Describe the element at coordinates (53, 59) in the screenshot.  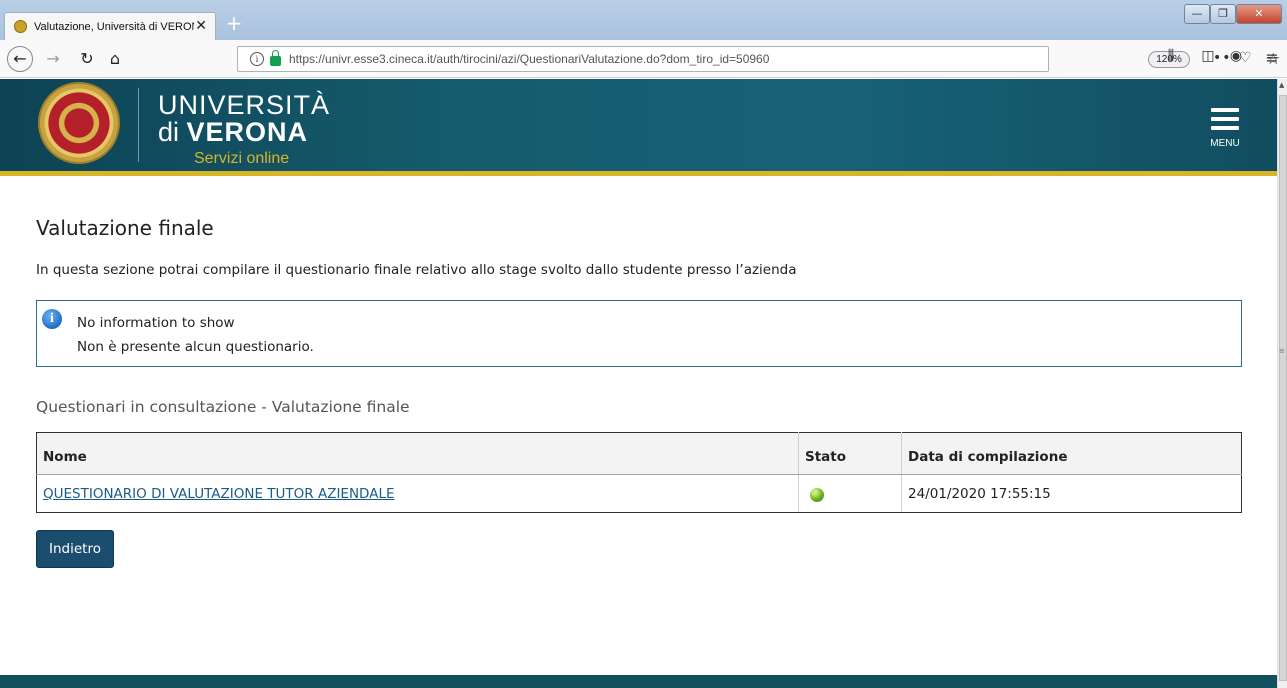
I see `forward-arrow-icon: →` at that location.